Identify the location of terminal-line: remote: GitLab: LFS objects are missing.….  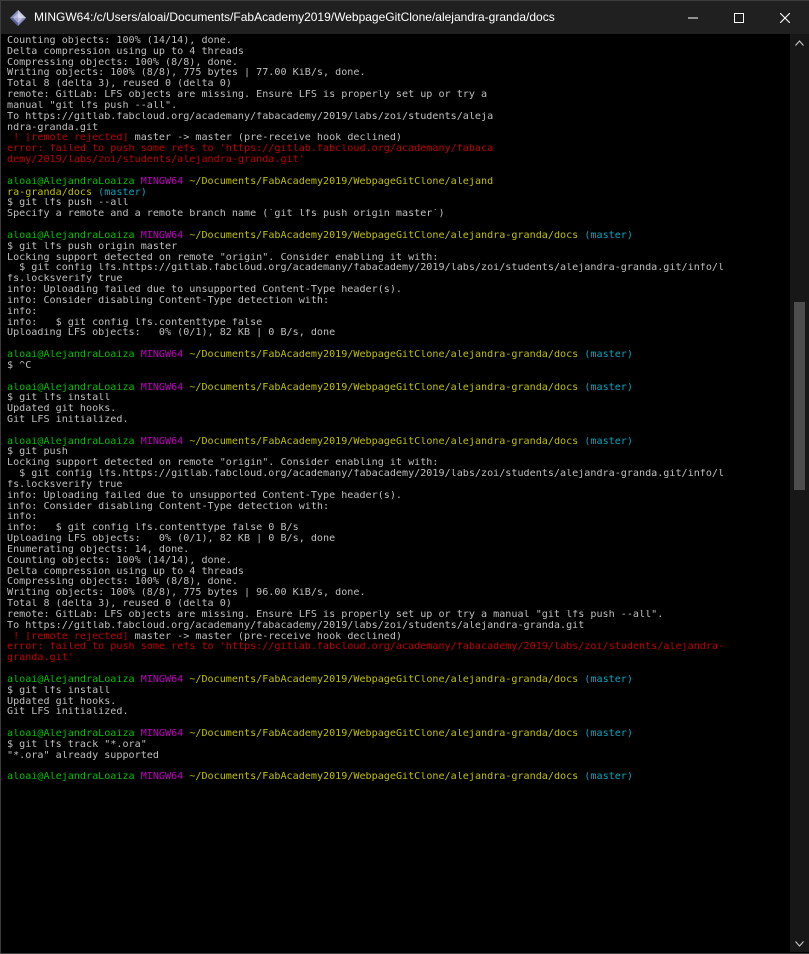
(398, 95).